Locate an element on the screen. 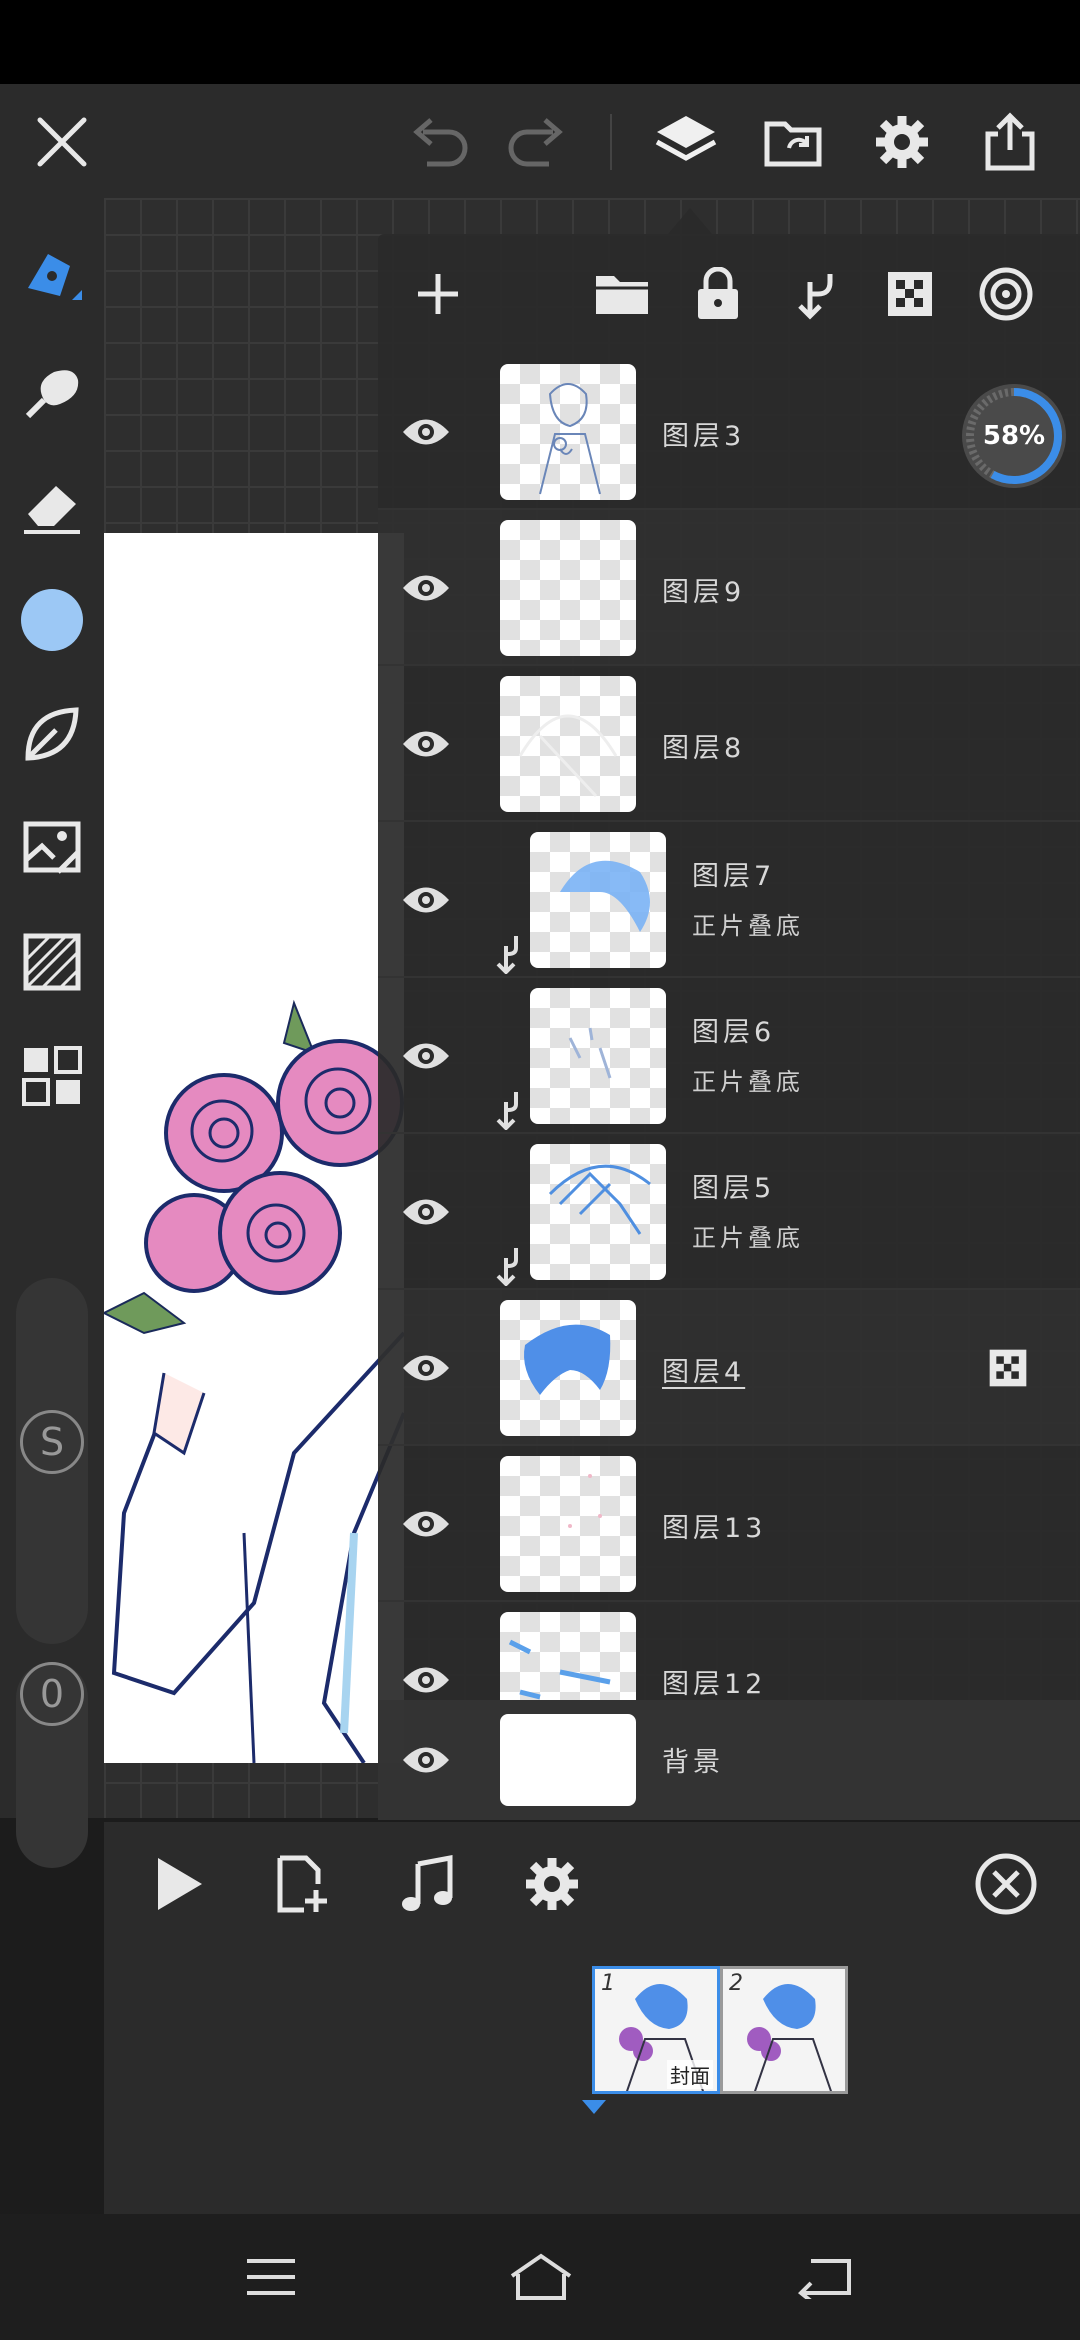 This screenshot has height=2340, width=1080. frame-thumbnail: 1 封面 is located at coordinates (656, 2030).